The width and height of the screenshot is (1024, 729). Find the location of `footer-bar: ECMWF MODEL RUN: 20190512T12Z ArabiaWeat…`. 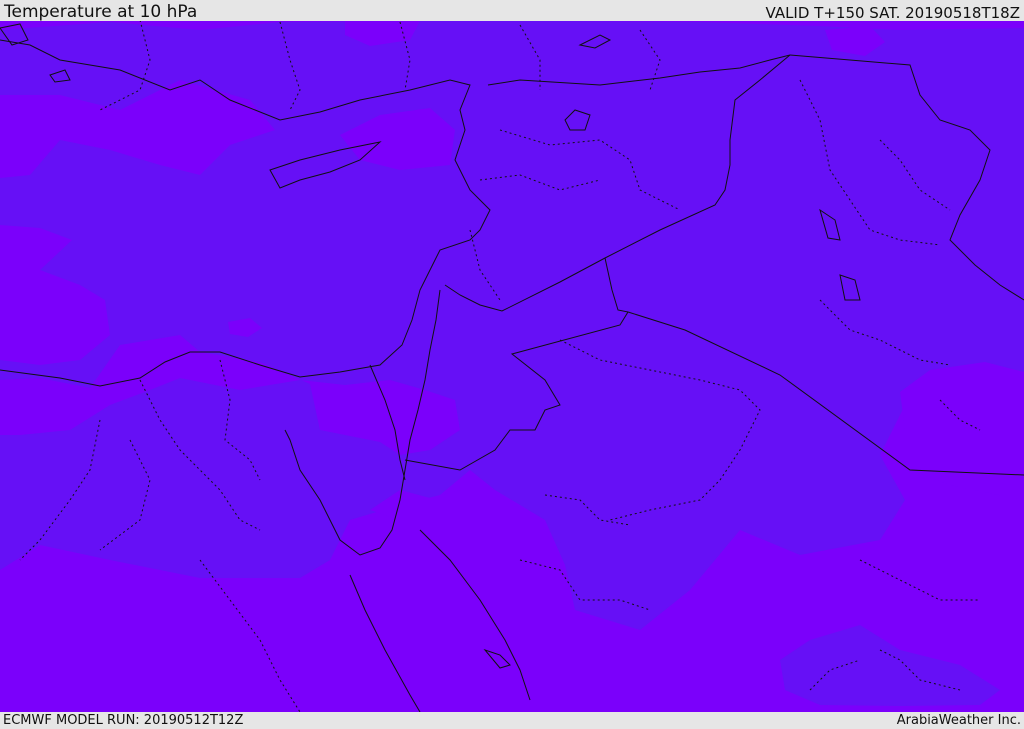

footer-bar: ECMWF MODEL RUN: 20190512T12Z ArabiaWeat… is located at coordinates (512, 720).